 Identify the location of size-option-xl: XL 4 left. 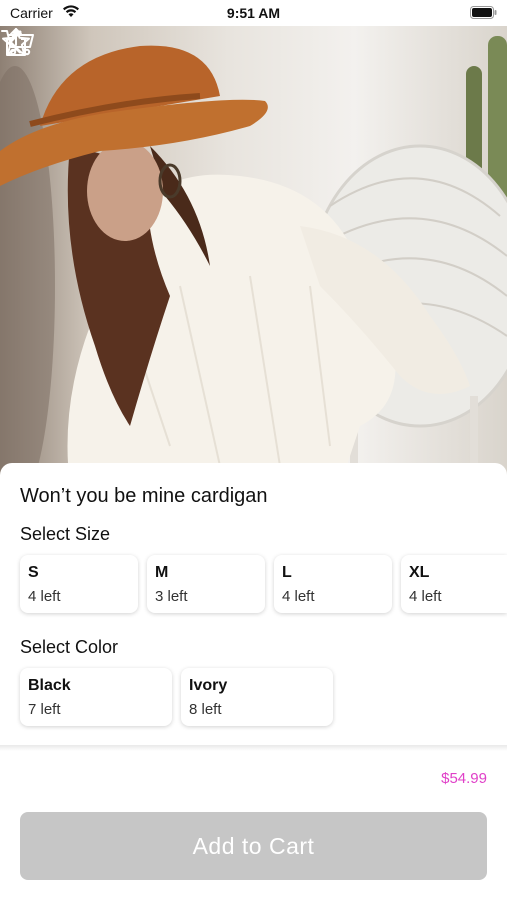
(454, 584).